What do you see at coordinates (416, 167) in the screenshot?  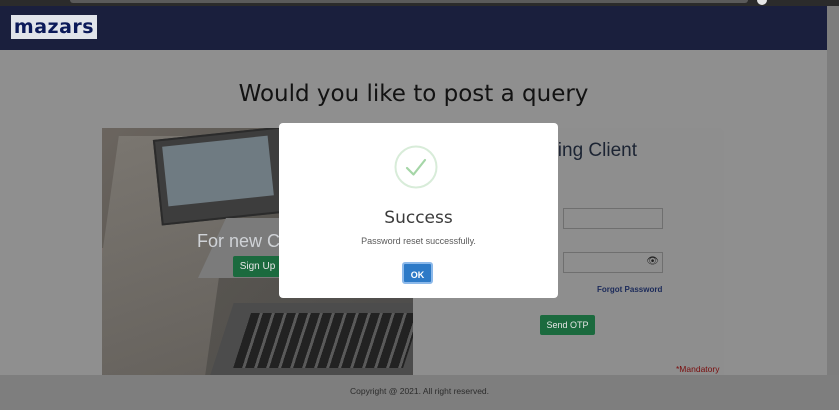 I see `check-icon` at bounding box center [416, 167].